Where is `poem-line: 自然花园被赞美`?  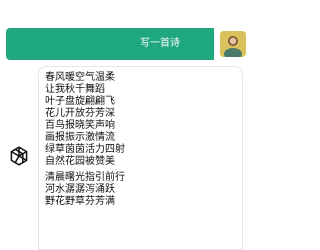 poem-line: 自然花园被赞美 is located at coordinates (80, 161).